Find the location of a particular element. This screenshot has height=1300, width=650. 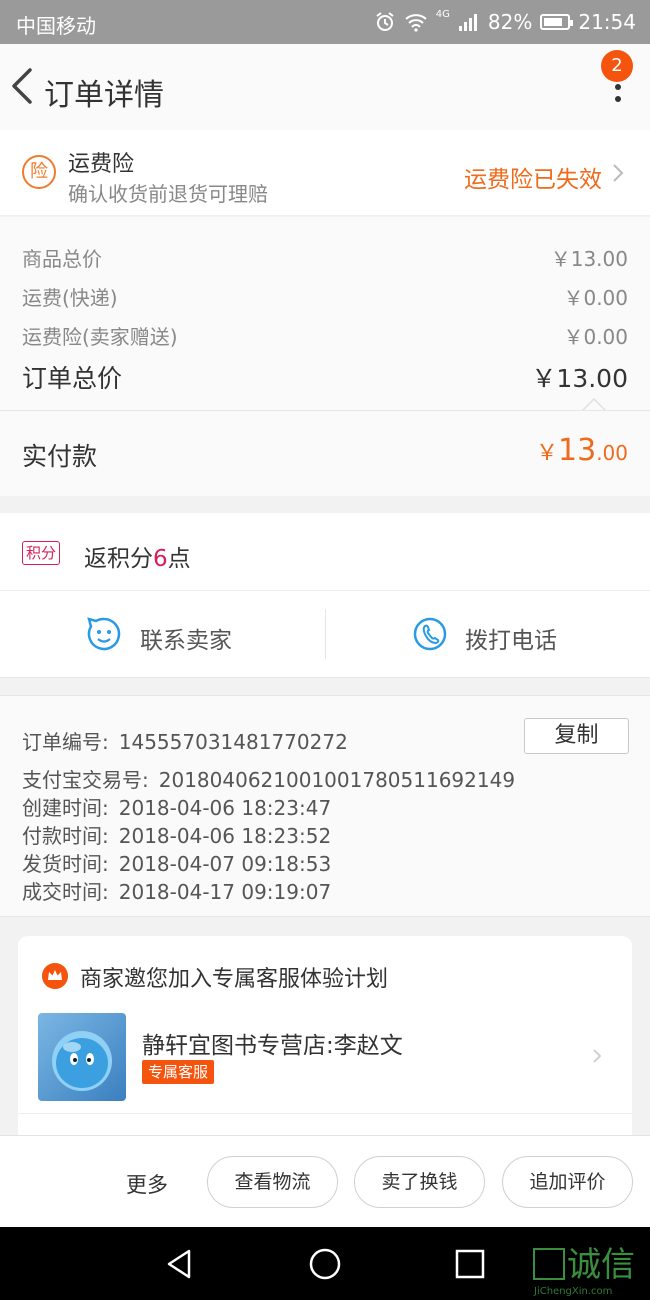

back-arrow-icon is located at coordinates (23, 86).